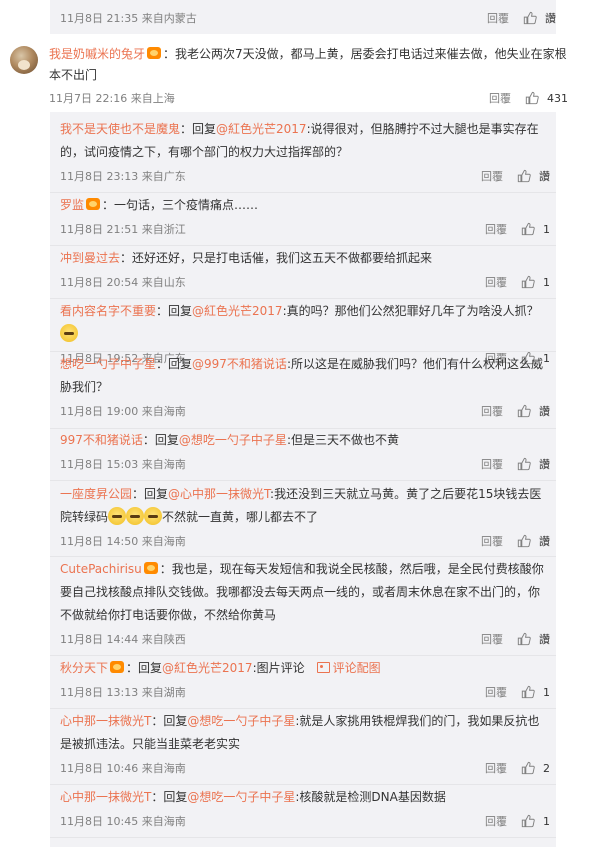  What do you see at coordinates (246, 258) in the screenshot?
I see `reply-text: 冲到曼过去：还好还好，只是打电话催，我们这五天不做都要给抓起来` at bounding box center [246, 258].